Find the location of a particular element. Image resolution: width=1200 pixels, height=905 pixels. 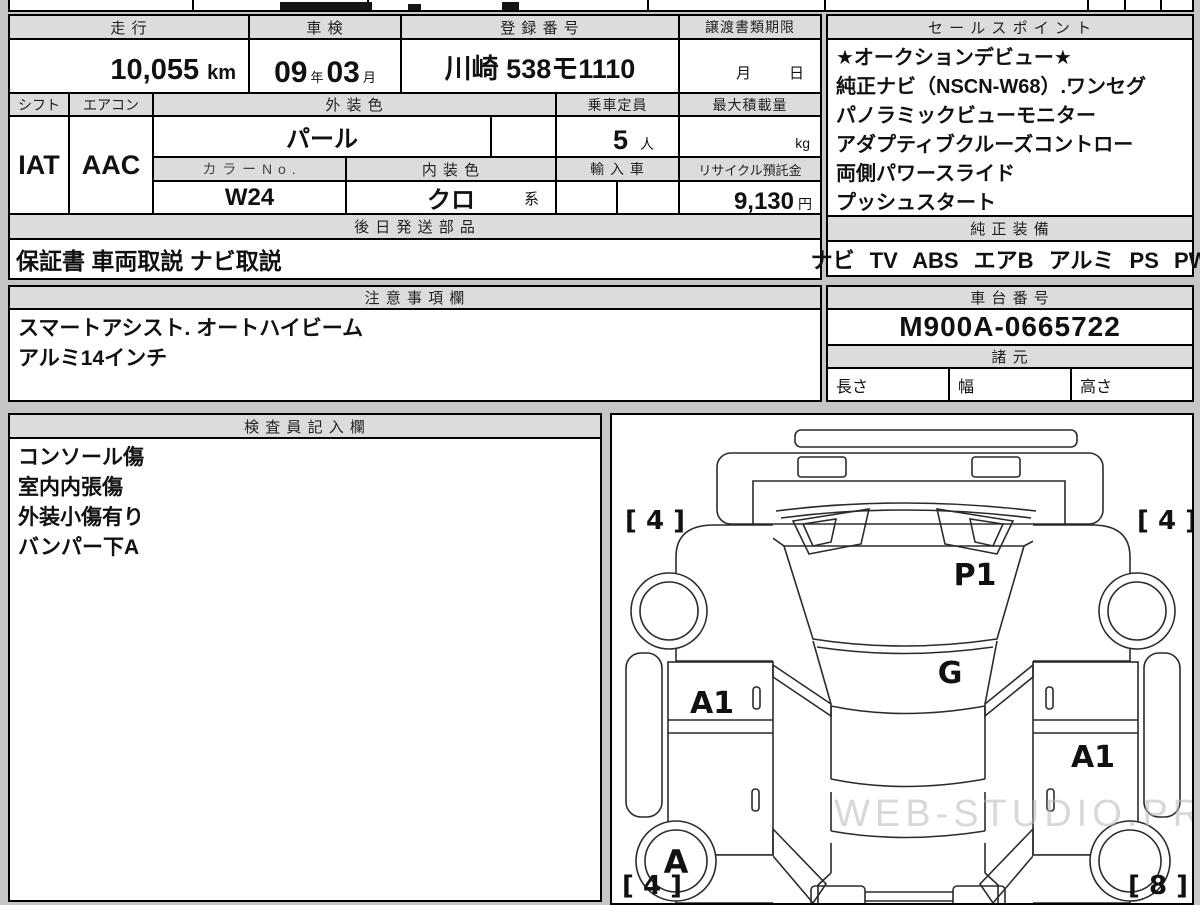

exterior-color-header: 外 装 色 is located at coordinates (354, 104).